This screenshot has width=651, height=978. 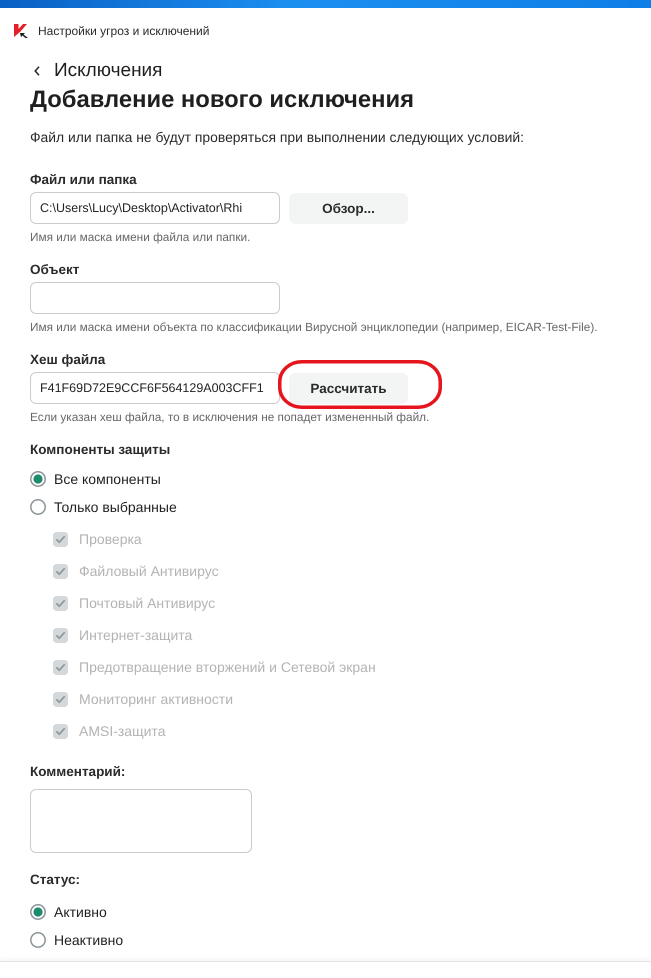 What do you see at coordinates (141, 821) in the screenshot?
I see `comment-field` at bounding box center [141, 821].